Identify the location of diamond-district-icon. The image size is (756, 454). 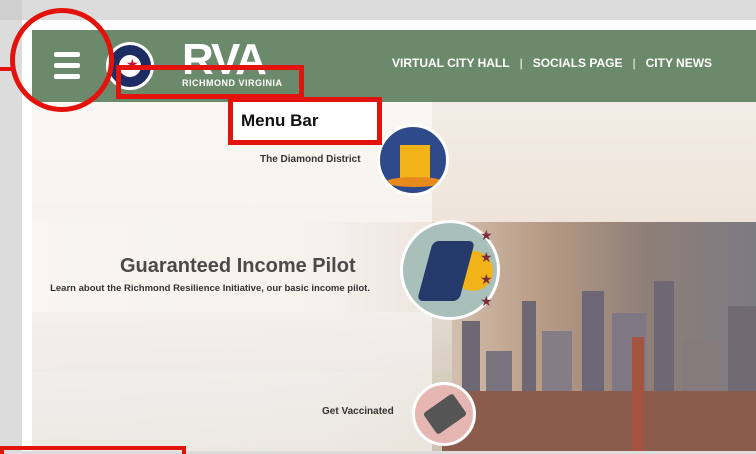
(413, 160).